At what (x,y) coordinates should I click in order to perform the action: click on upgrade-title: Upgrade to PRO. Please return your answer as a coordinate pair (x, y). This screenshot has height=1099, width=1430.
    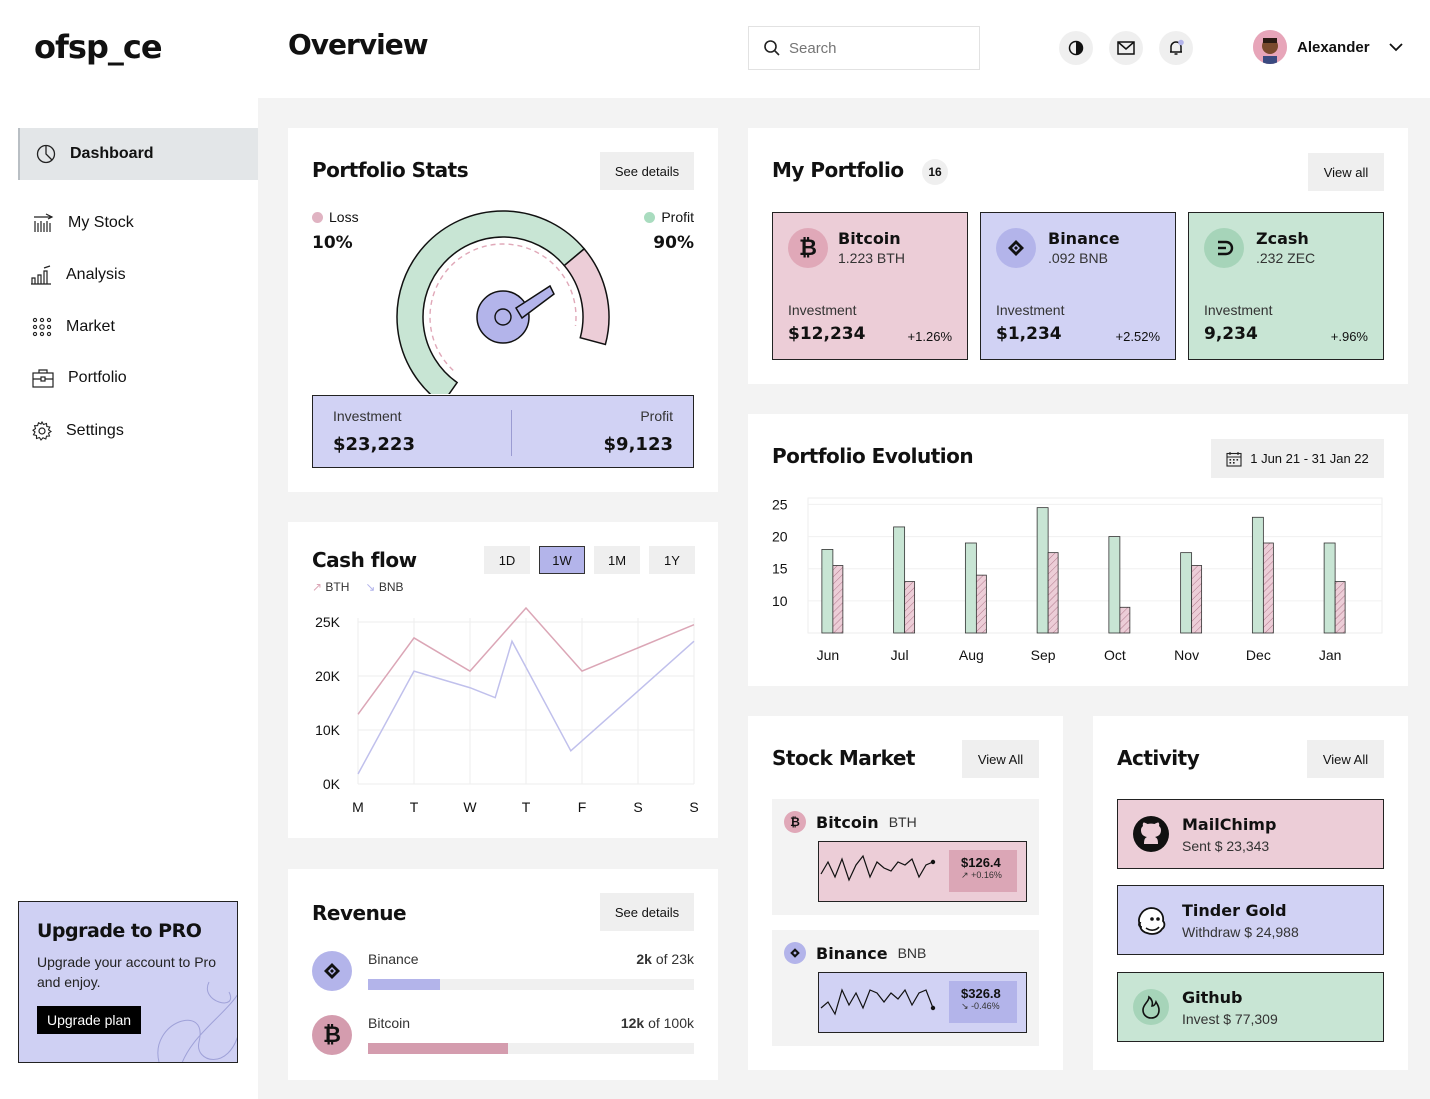
    Looking at the image, I should click on (119, 931).